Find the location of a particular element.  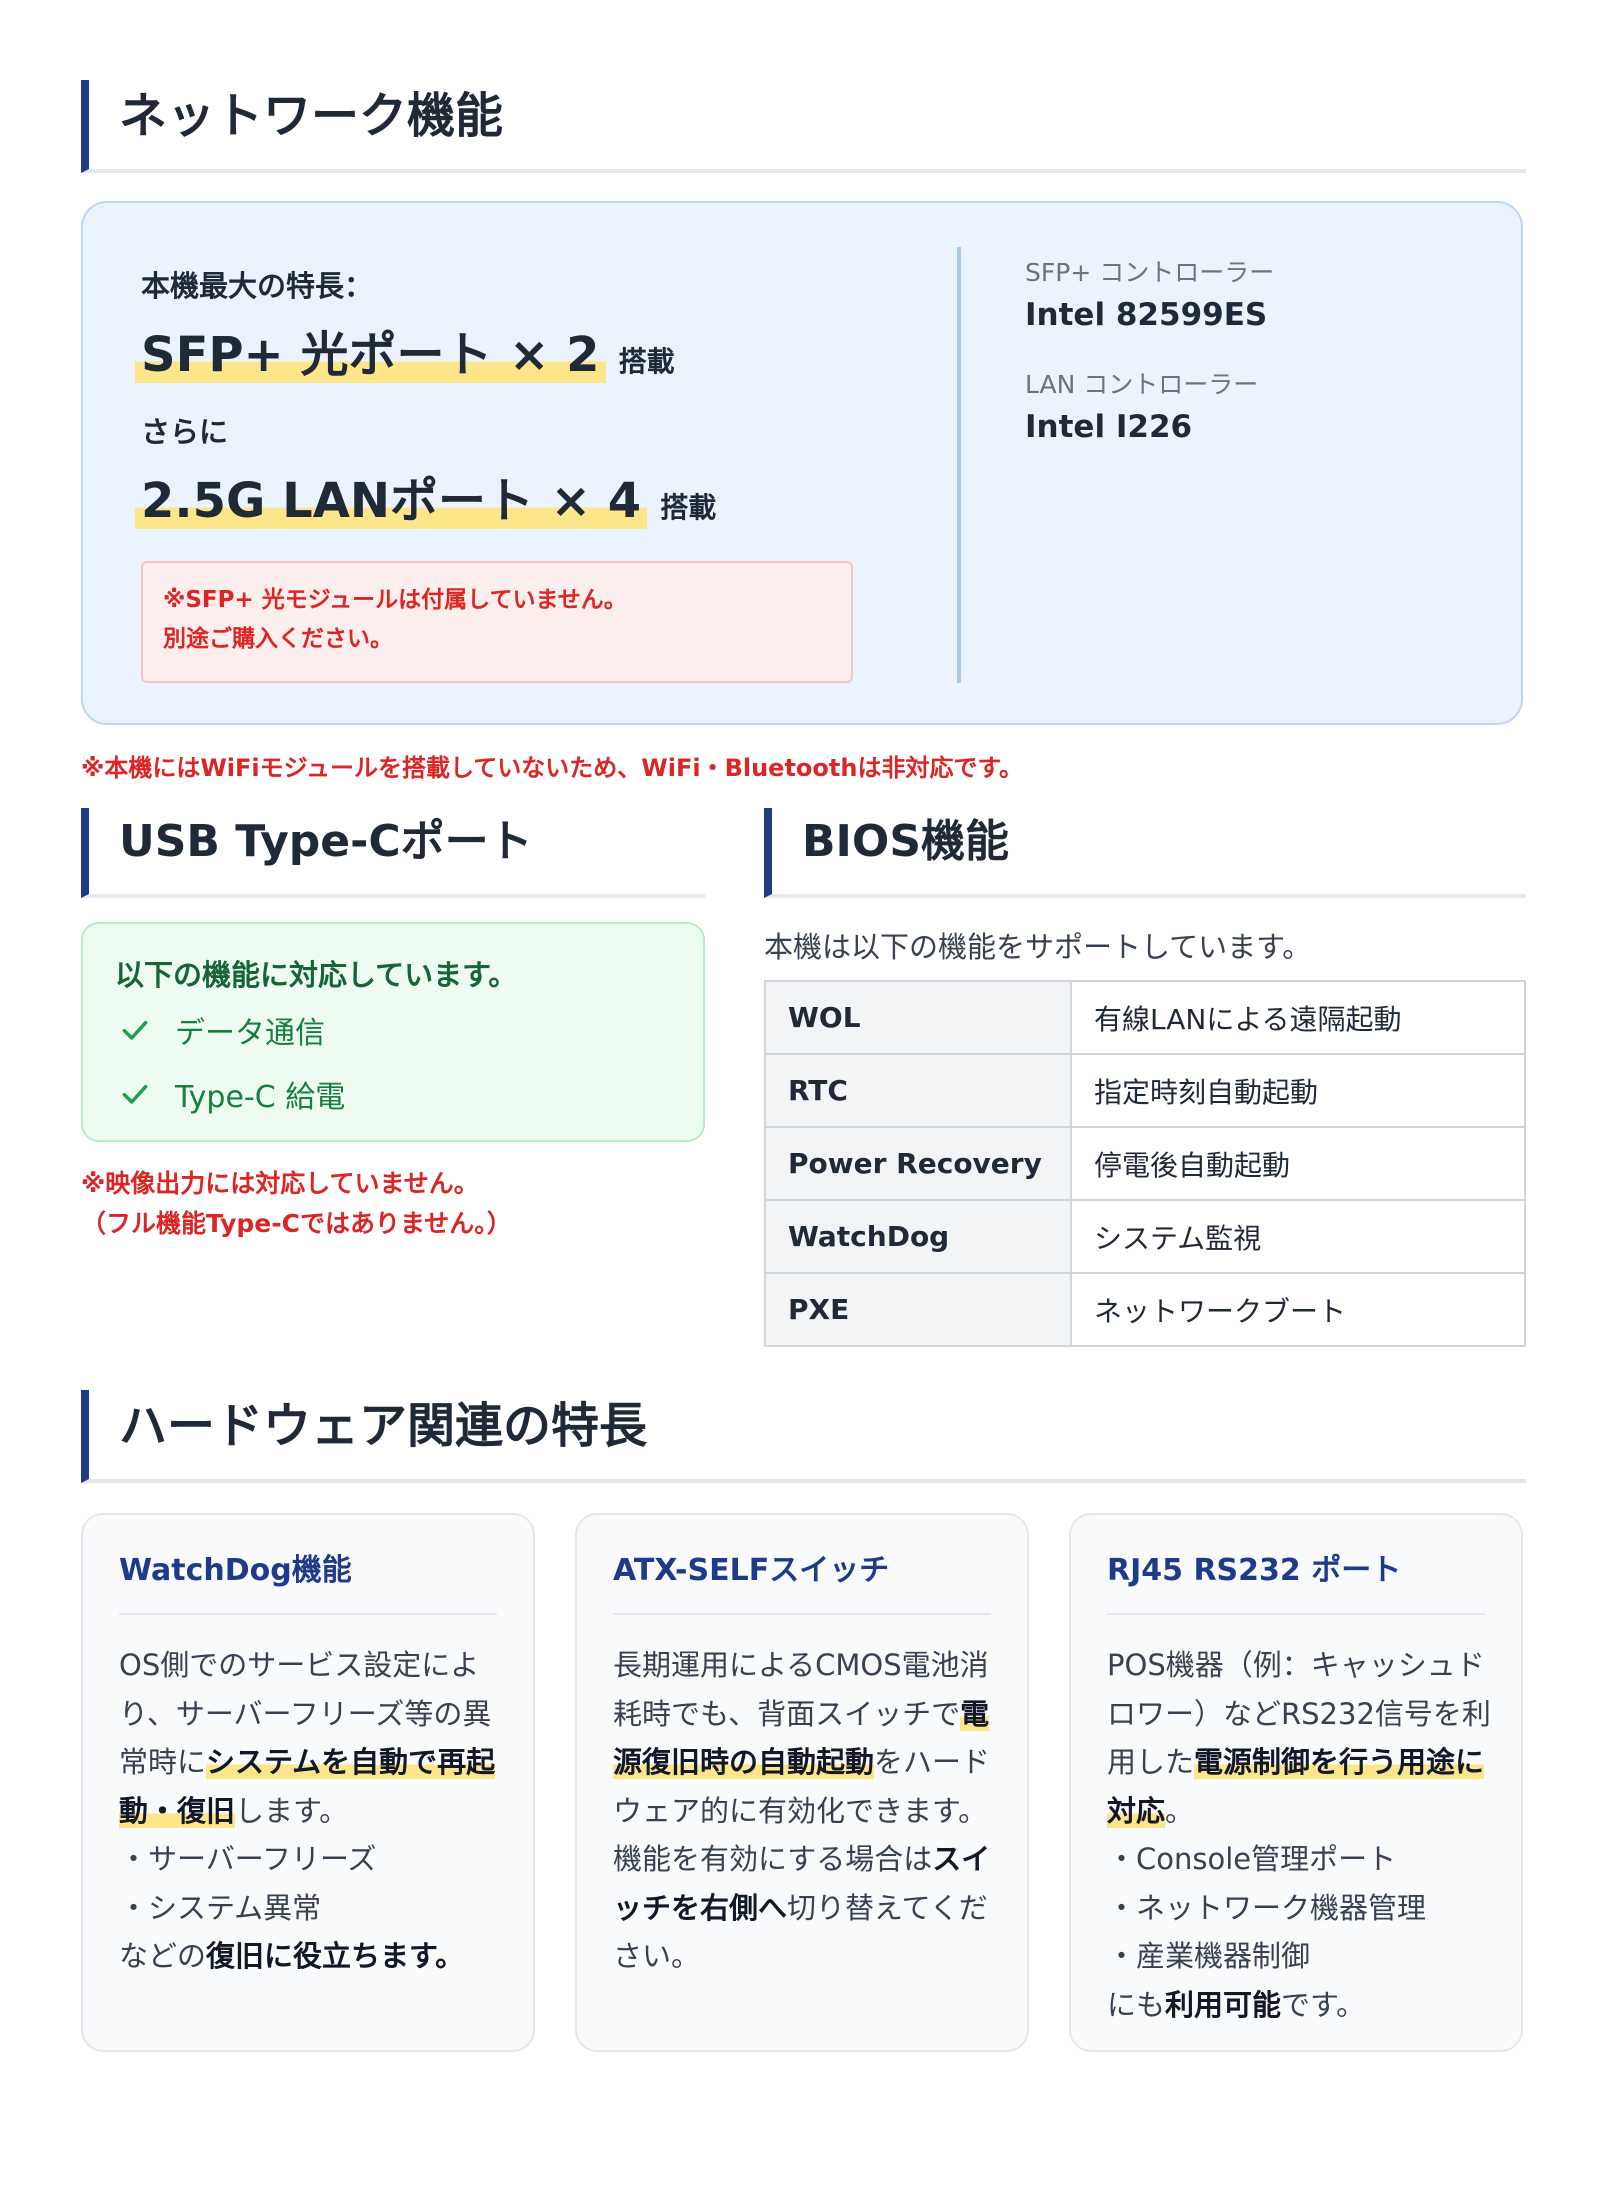

bold-text: 復旧に役立ちます。 is located at coordinates (335, 1956).